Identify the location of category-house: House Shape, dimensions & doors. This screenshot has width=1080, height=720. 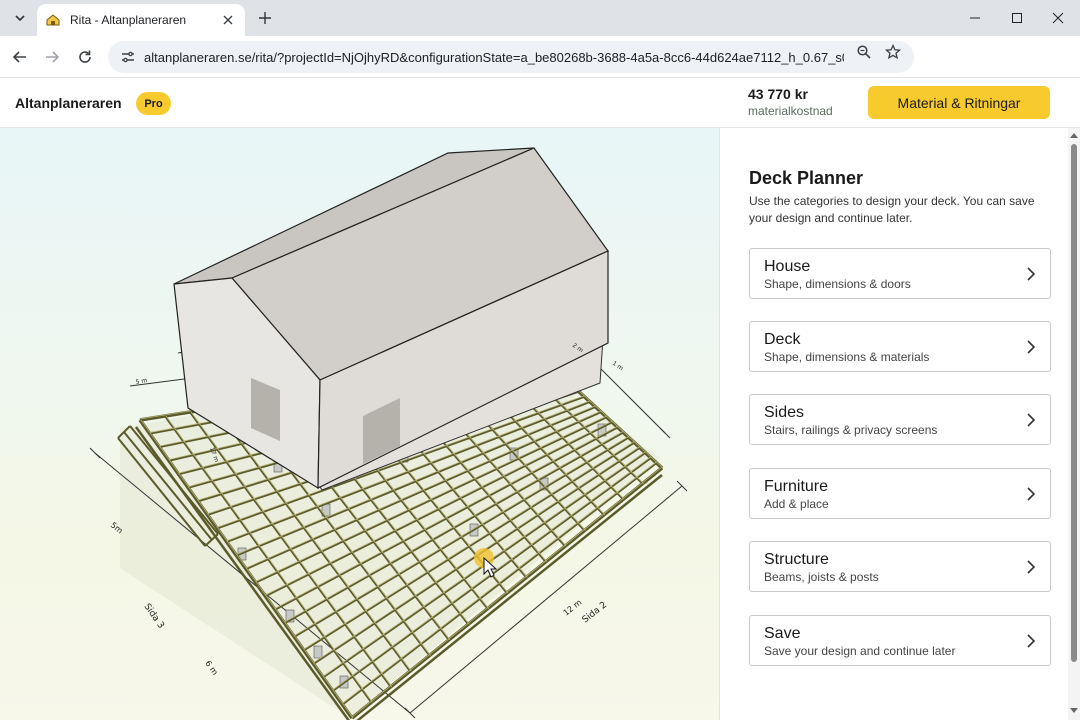
(900, 273).